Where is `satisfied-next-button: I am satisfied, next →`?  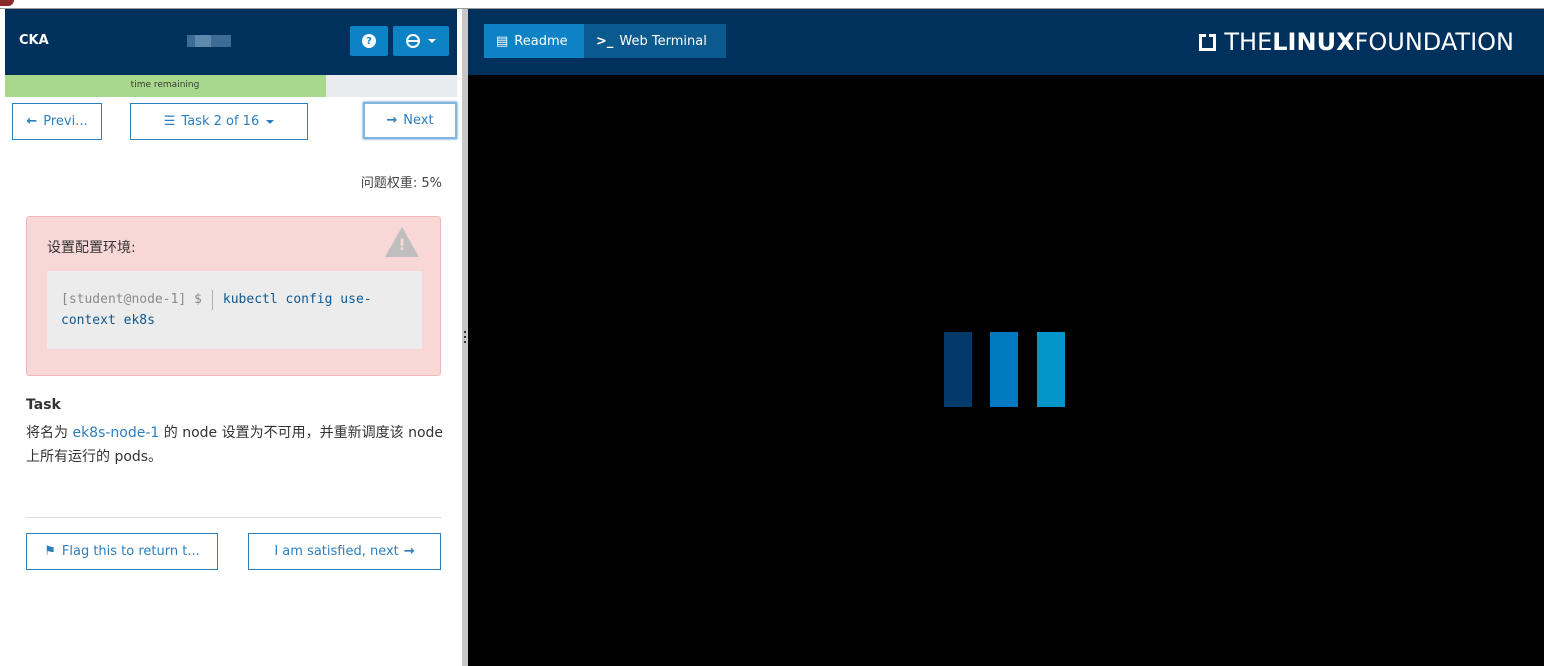 satisfied-next-button: I am satisfied, next → is located at coordinates (344, 551).